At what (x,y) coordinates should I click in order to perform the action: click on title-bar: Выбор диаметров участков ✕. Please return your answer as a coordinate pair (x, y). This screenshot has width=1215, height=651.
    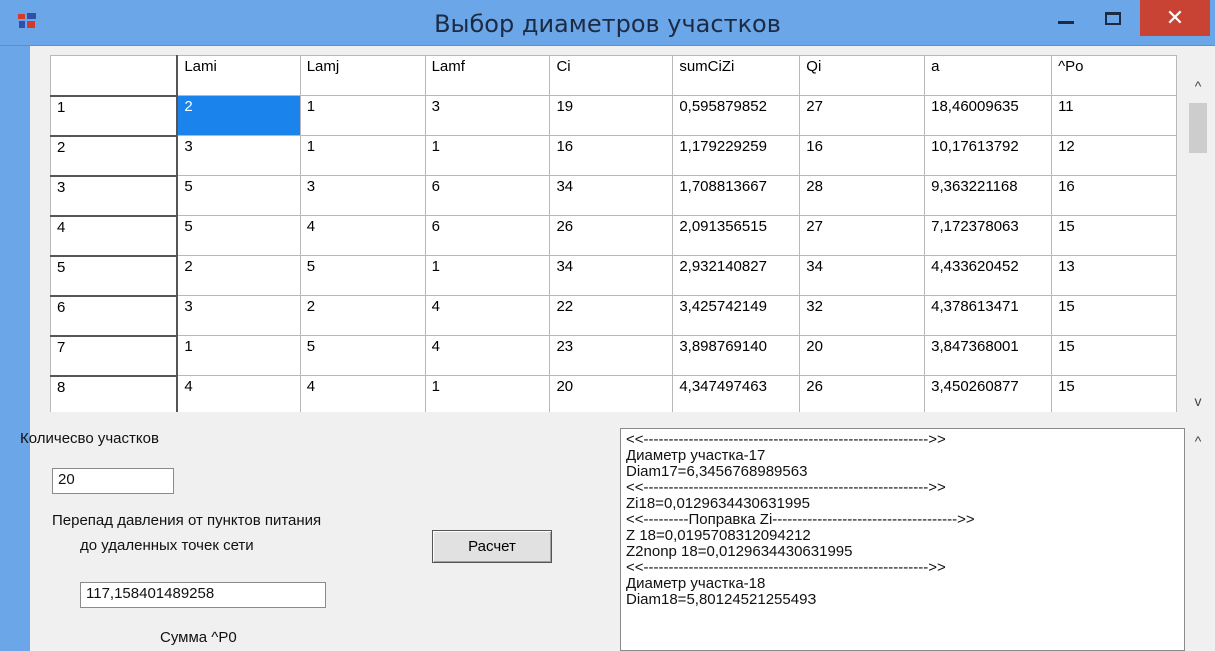
    Looking at the image, I should click on (607, 23).